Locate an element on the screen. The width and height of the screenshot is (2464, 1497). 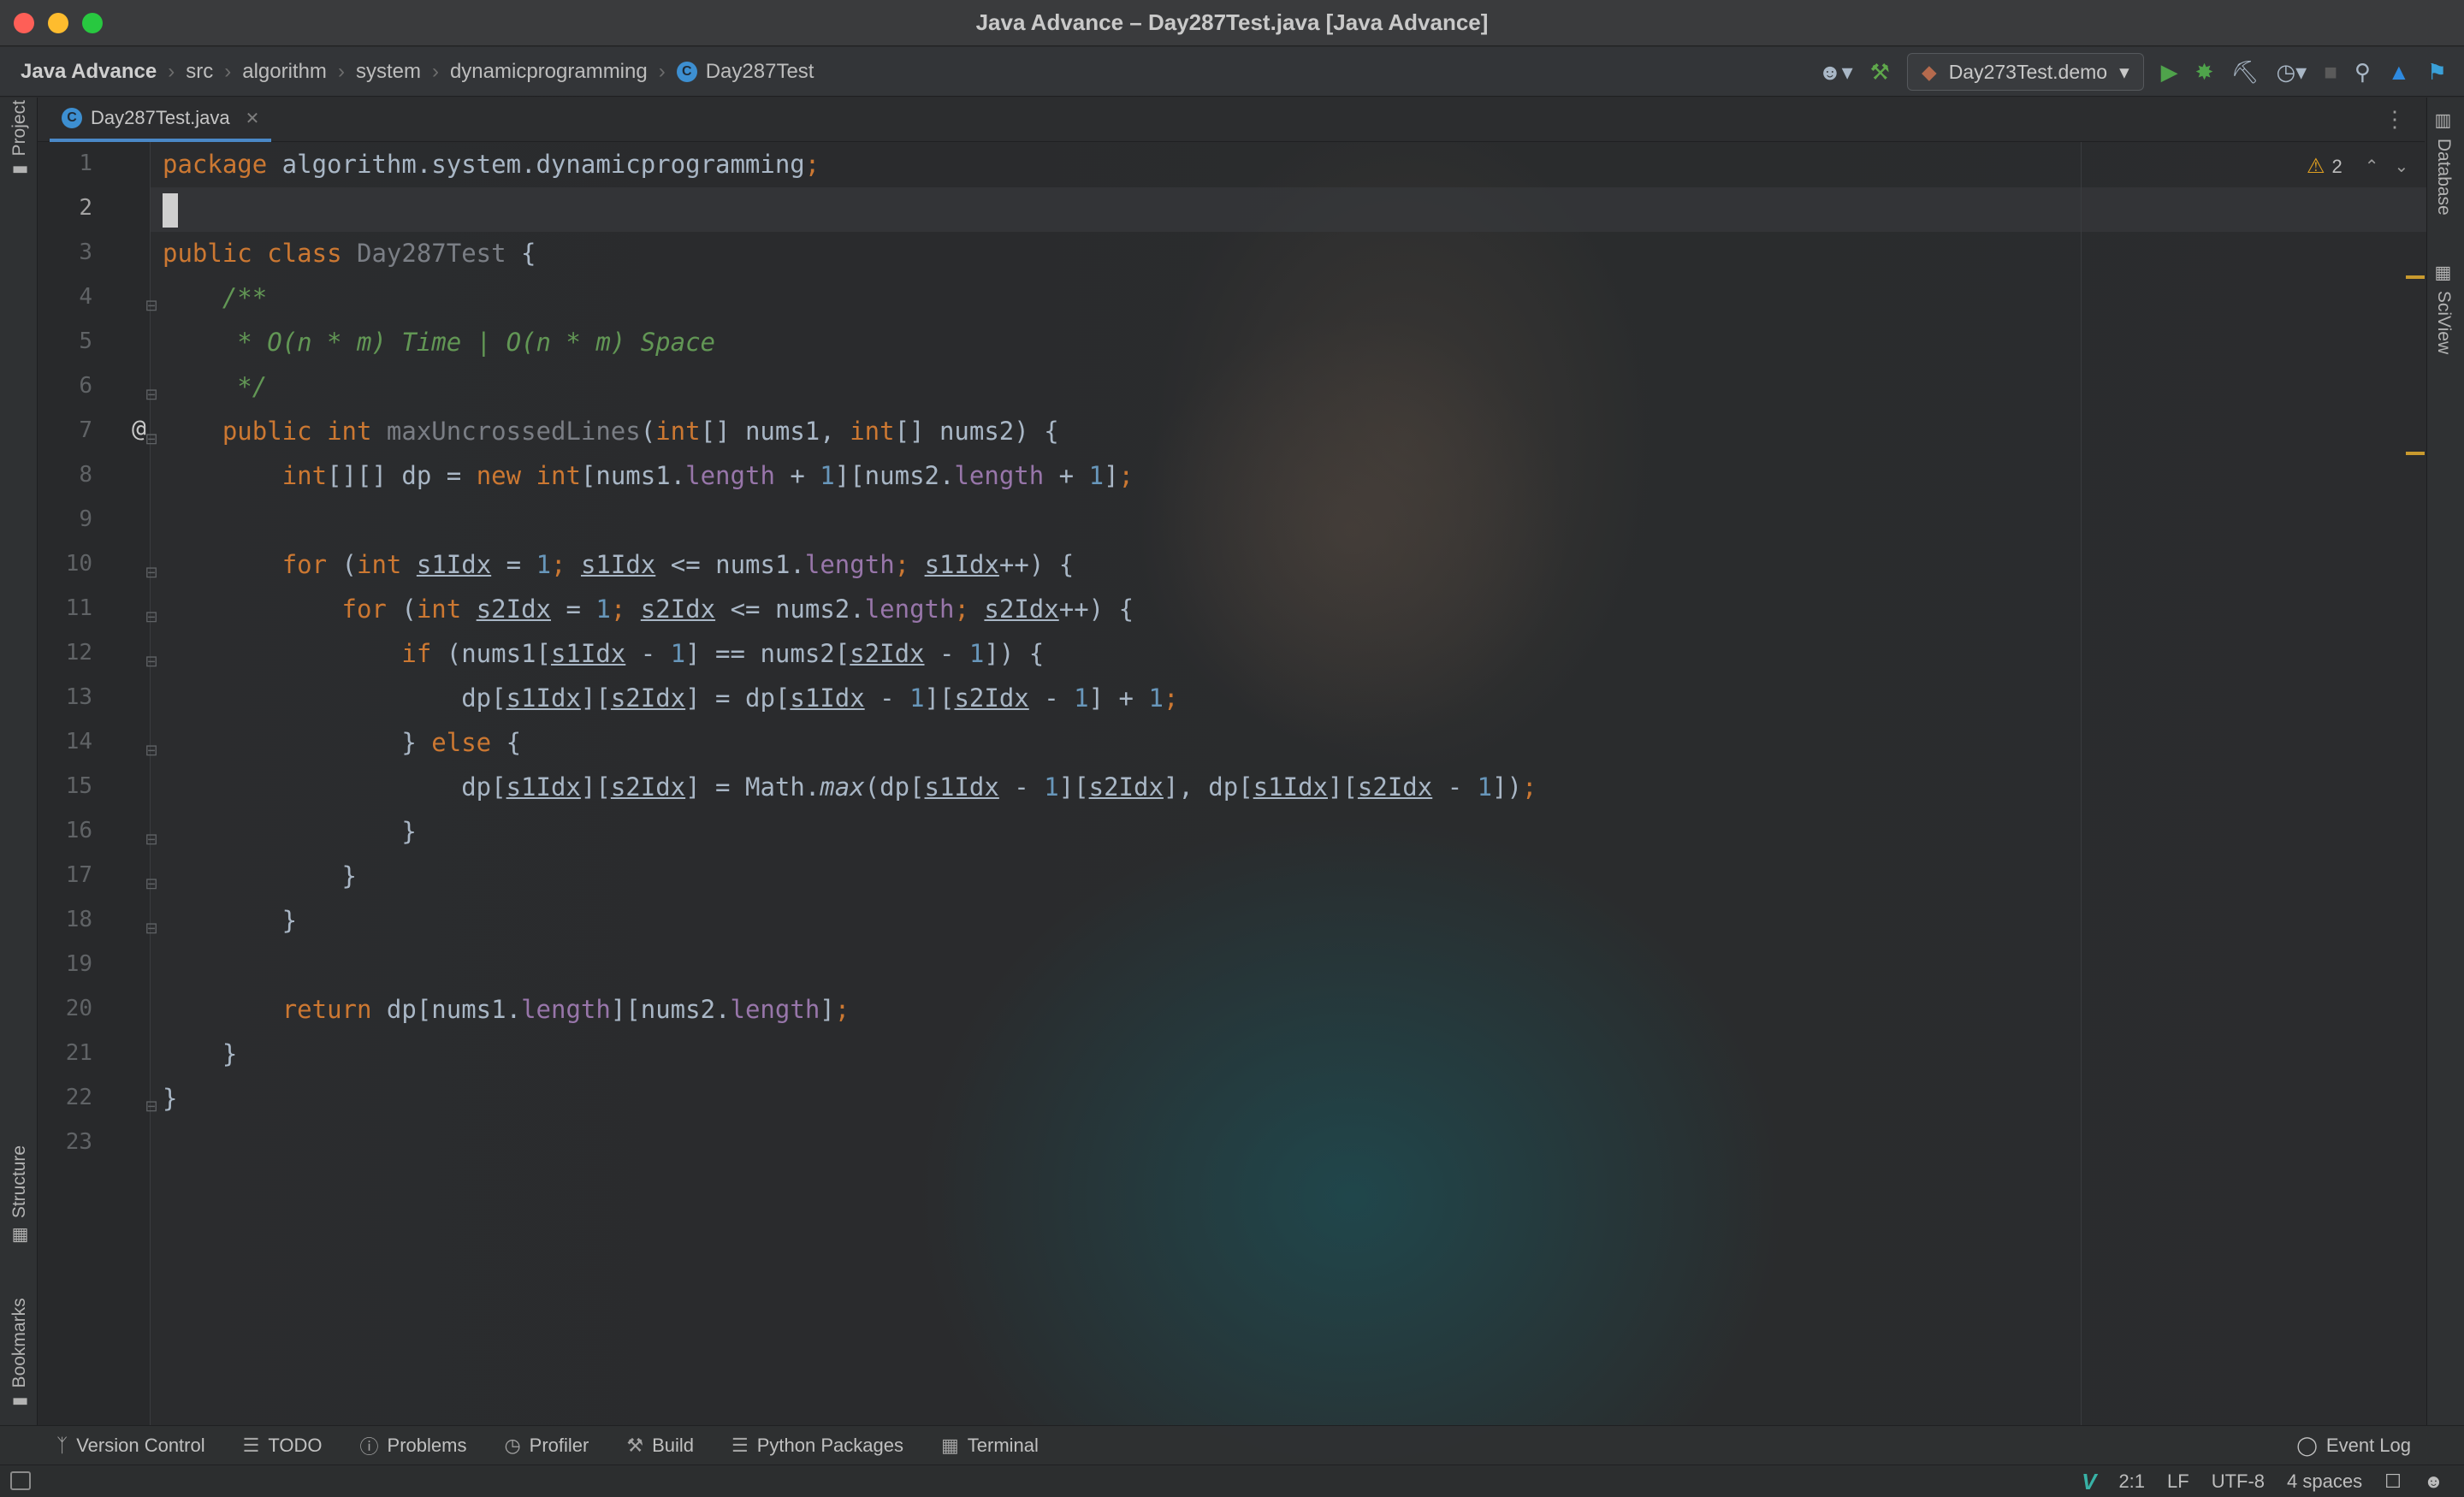
search-icon: ⚲ is located at coordinates (2362, 72).